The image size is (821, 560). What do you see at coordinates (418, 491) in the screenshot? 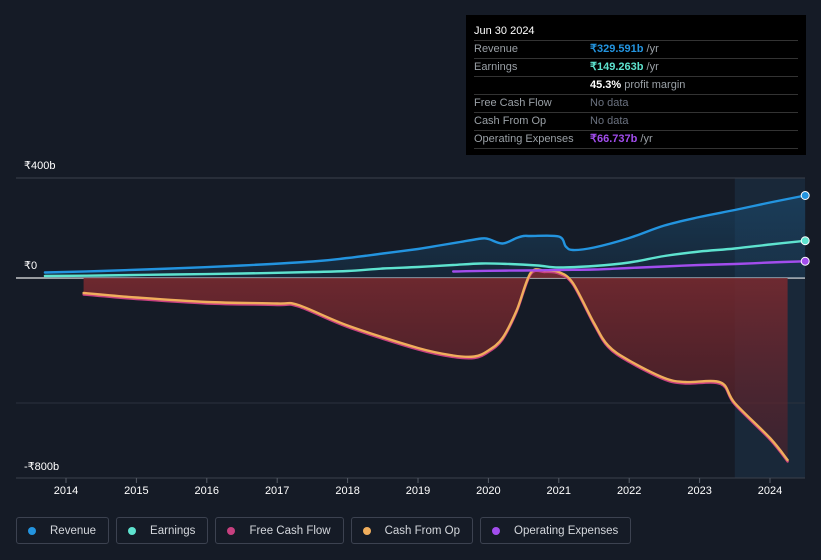
I see `x-tick-label: 2019` at bounding box center [418, 491].